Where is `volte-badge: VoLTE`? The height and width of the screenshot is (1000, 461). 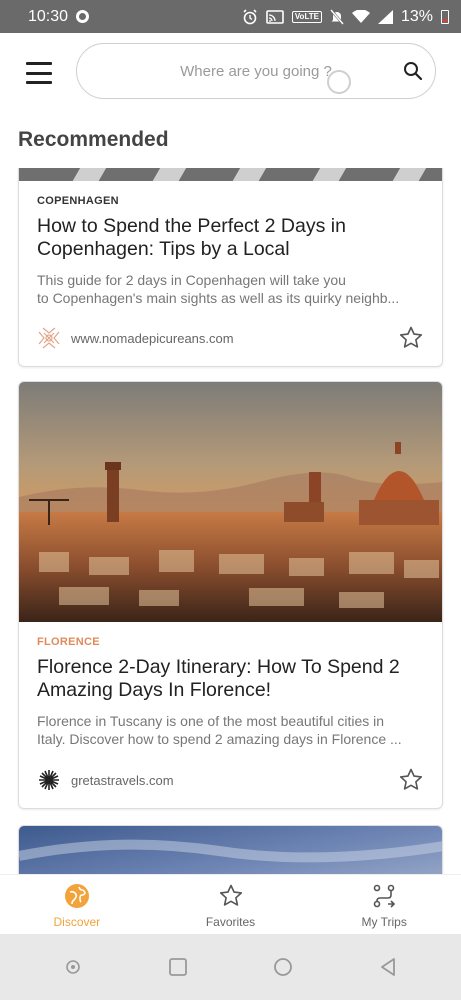 volte-badge: VoLTE is located at coordinates (306, 16).